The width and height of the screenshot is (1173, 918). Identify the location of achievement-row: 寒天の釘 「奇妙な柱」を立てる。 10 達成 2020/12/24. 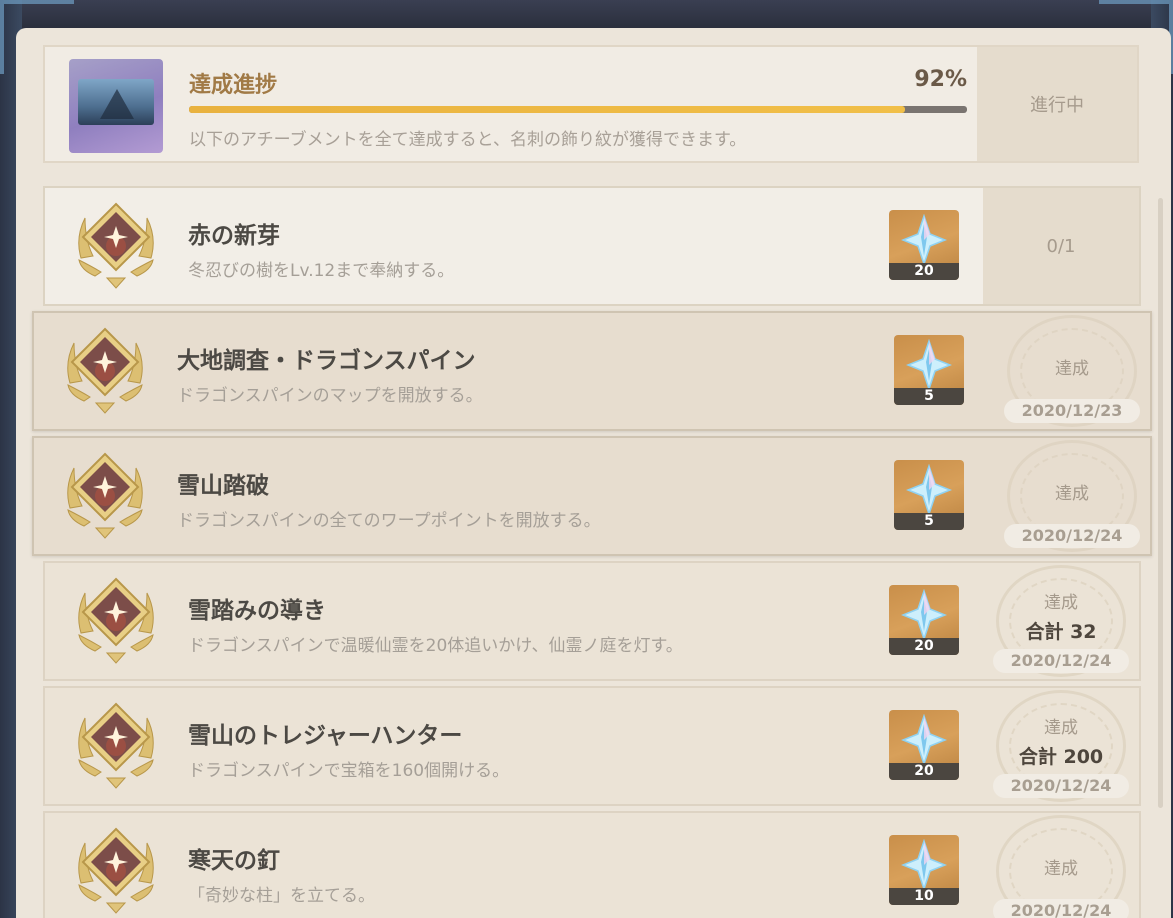
(592, 864).